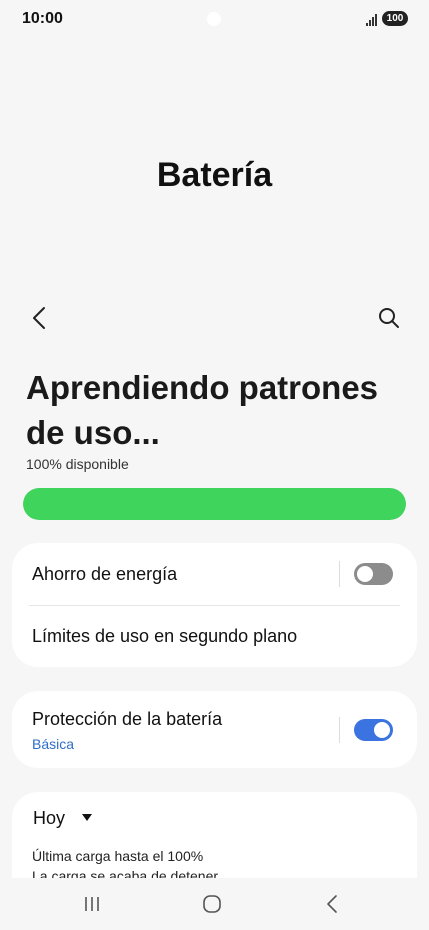 This screenshot has height=930, width=429. I want to click on period-dropdown: Hoy, so click(62, 817).